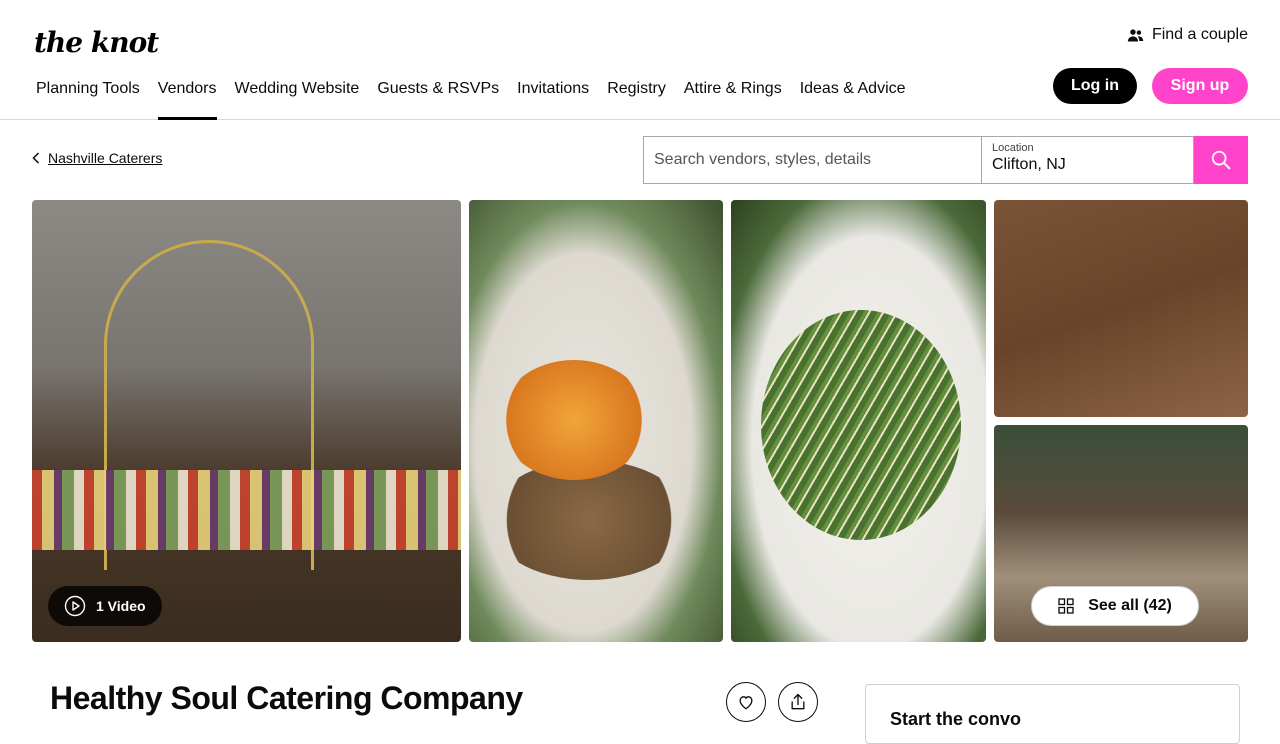 This screenshot has width=1280, height=744. Describe the element at coordinates (853, 99) in the screenshot. I see `nav-ideas-advice: Ideas & Advice` at that location.